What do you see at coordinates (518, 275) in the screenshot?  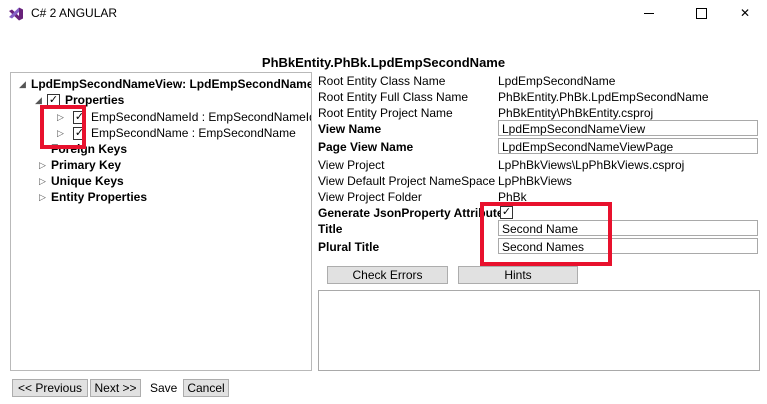 I see `hints-button: Hints` at bounding box center [518, 275].